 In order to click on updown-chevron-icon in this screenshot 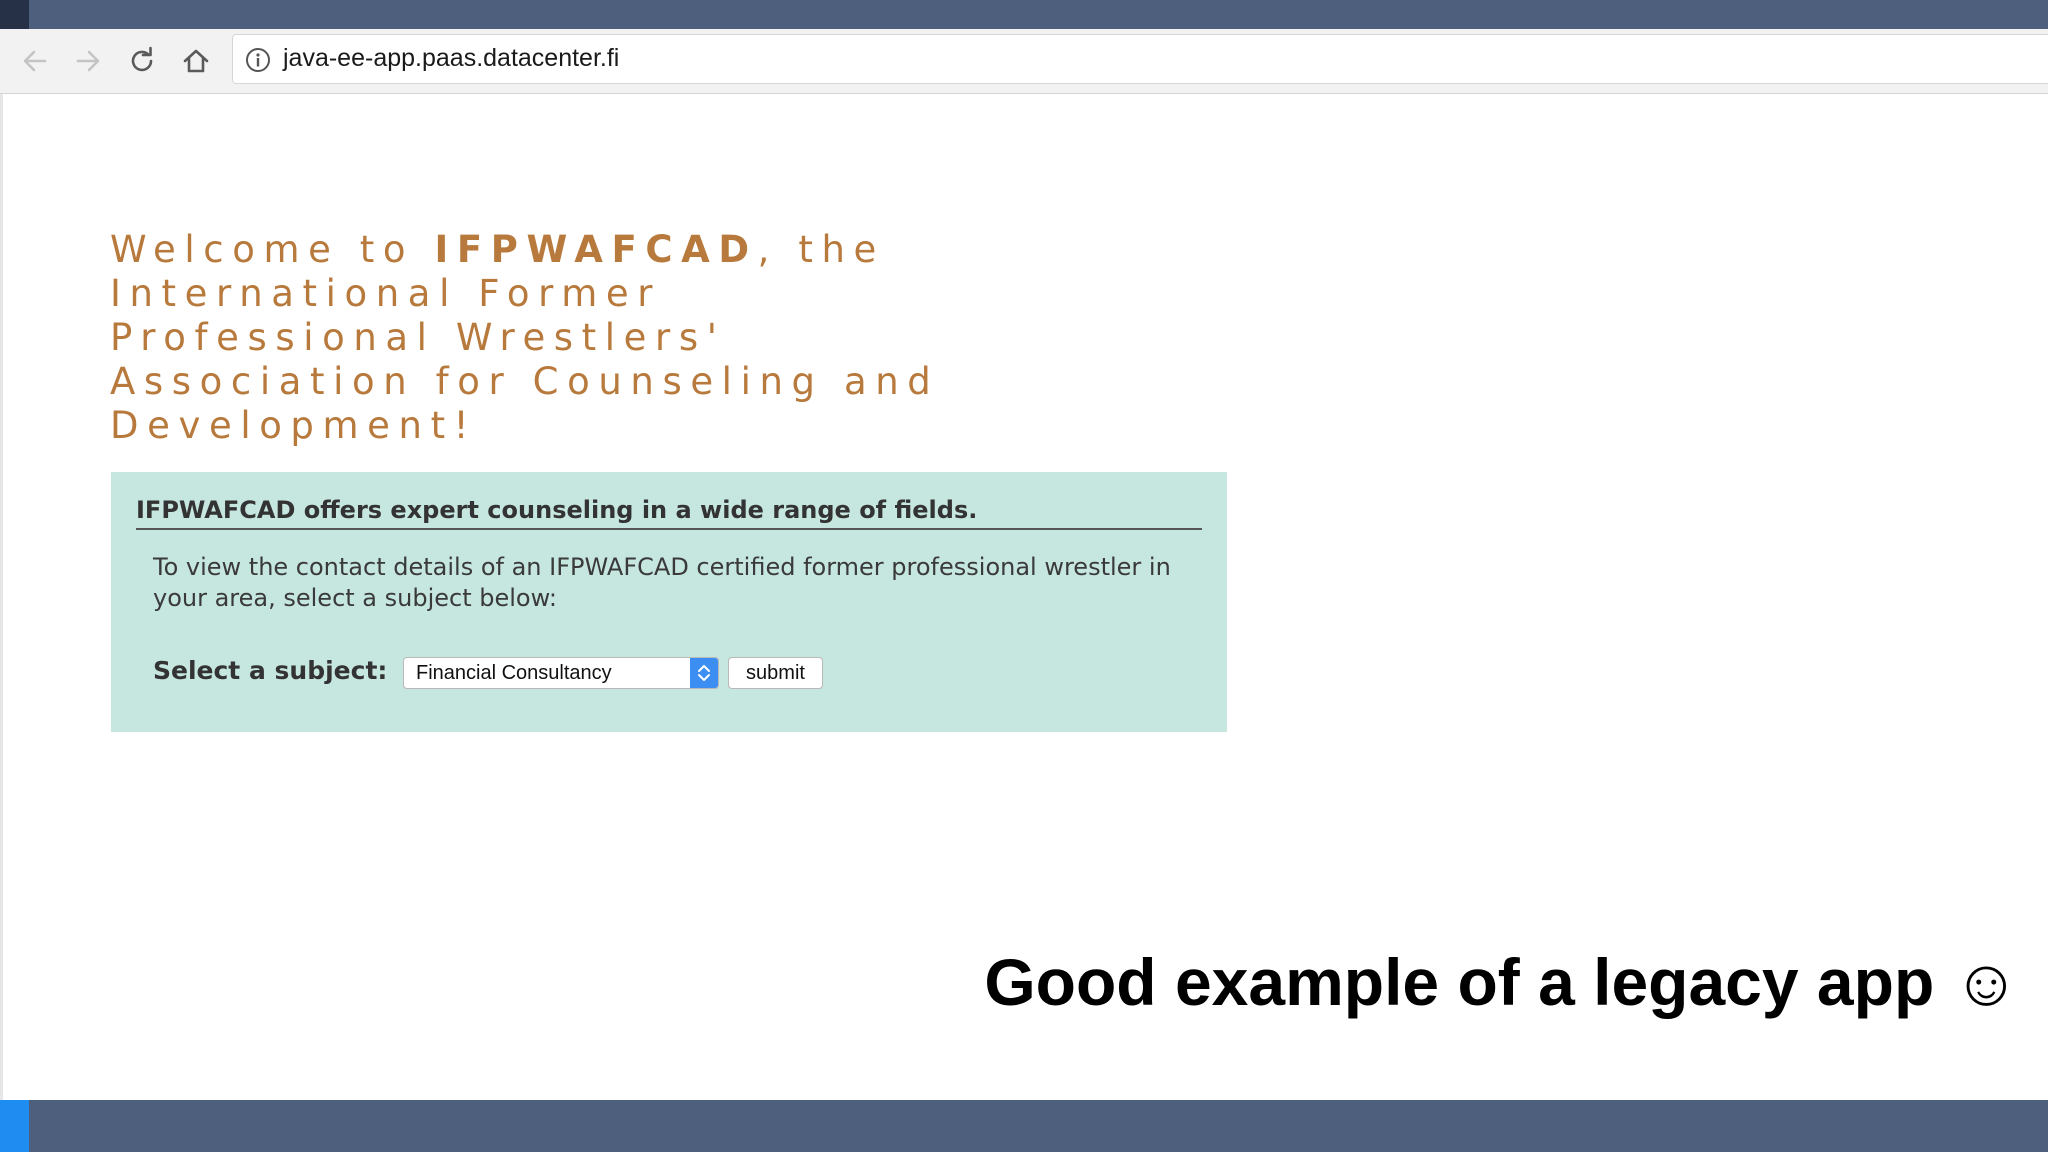, I will do `click(704, 673)`.